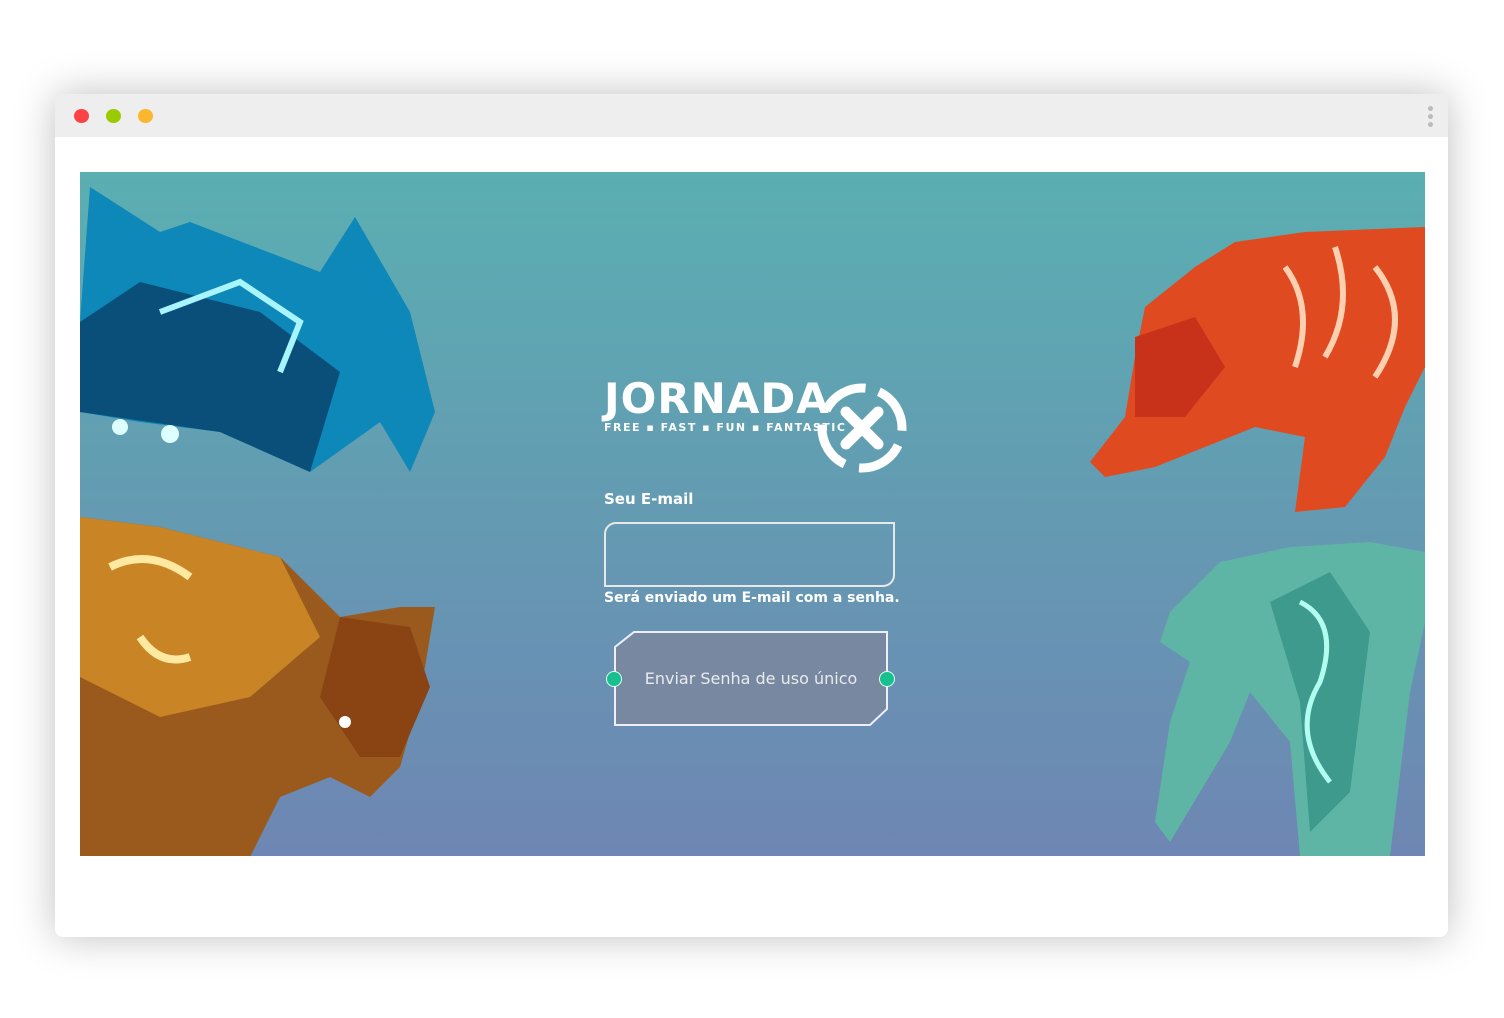 The width and height of the screenshot is (1504, 1018). Describe the element at coordinates (81, 116) in the screenshot. I see `close-button` at that location.